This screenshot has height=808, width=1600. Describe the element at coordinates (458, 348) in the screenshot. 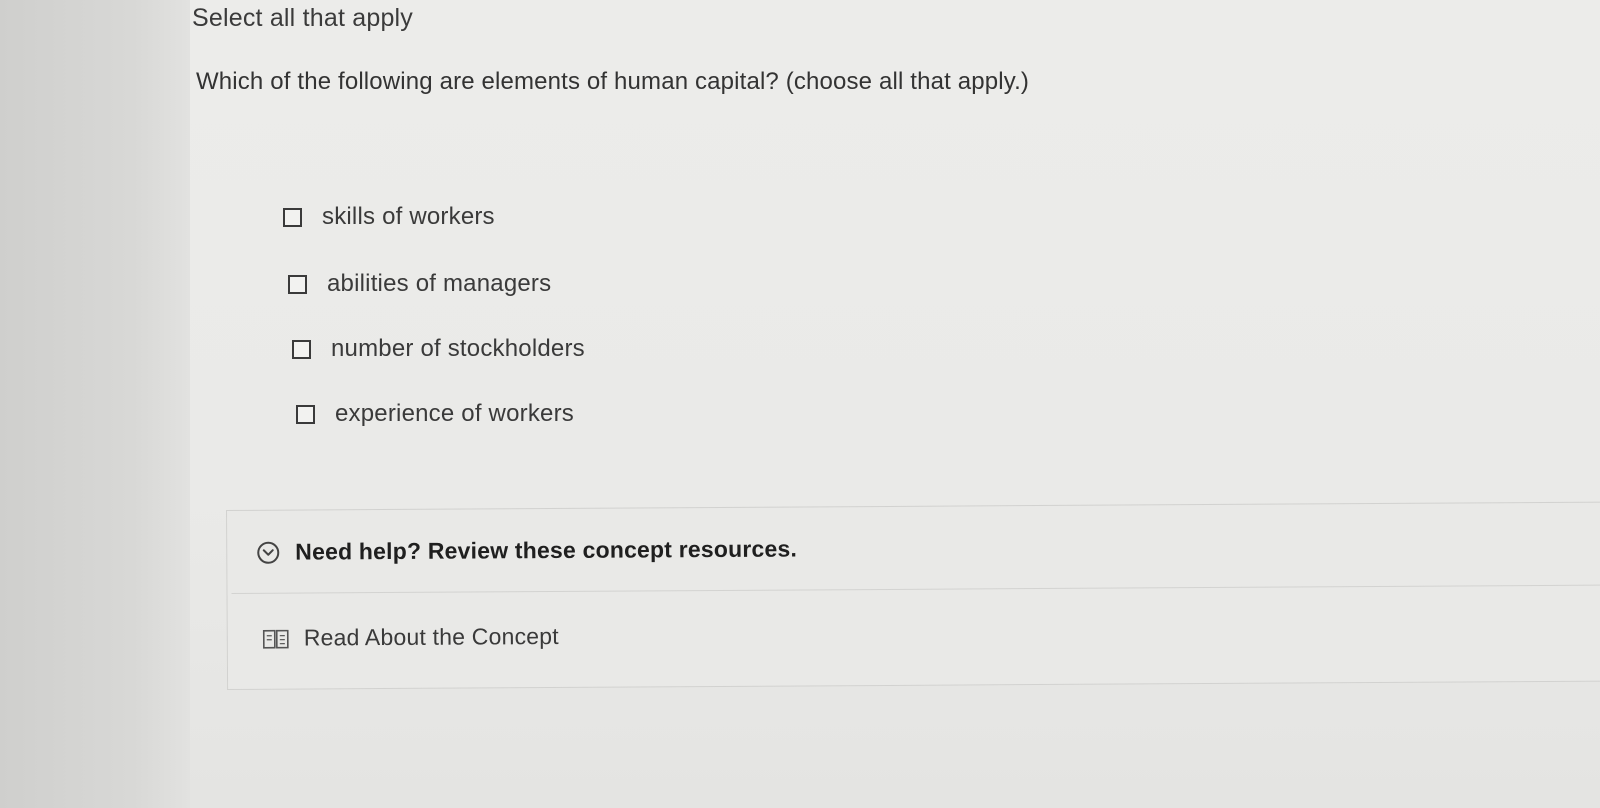

I see `option-label: number of stockholders` at that location.